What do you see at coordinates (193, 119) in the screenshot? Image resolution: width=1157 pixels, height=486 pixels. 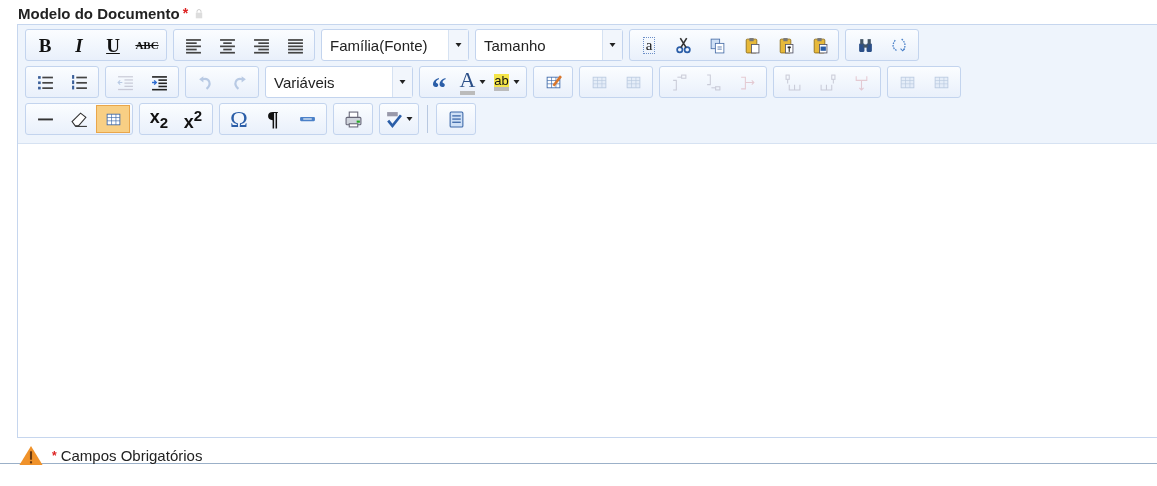 I see `superscript-button: x$^{2}$` at bounding box center [193, 119].